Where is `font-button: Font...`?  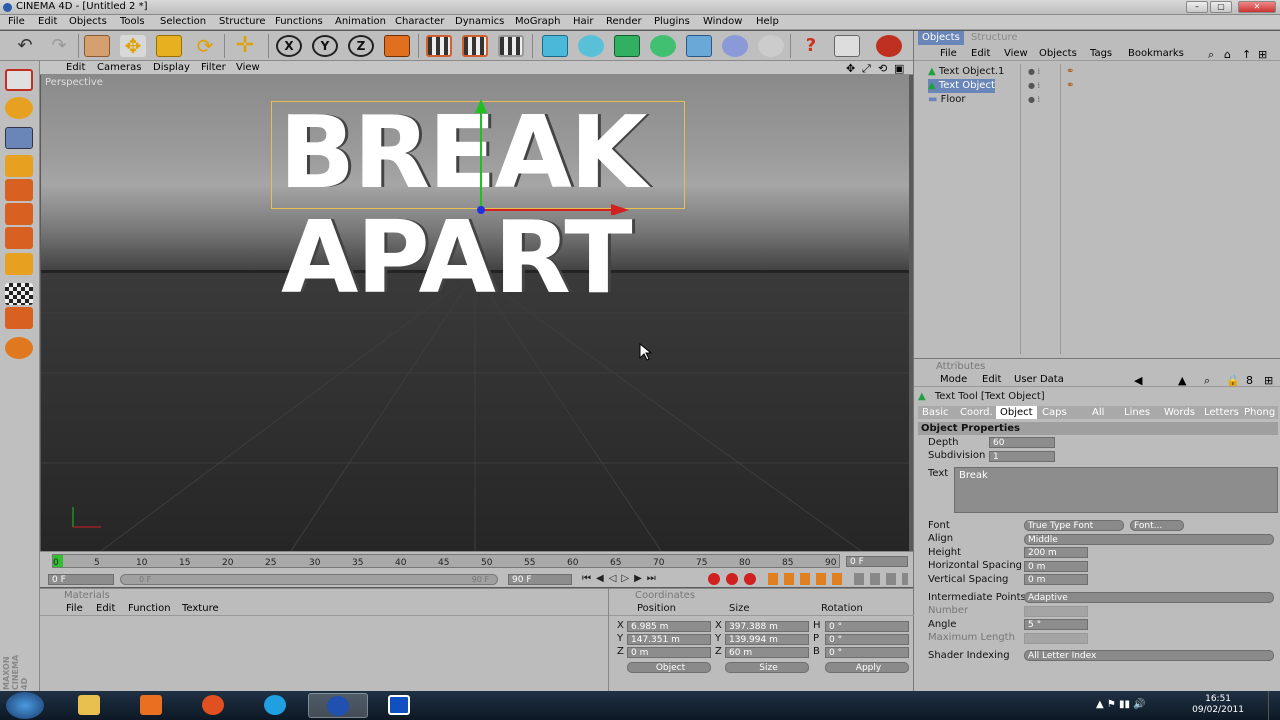
font-button: Font... is located at coordinates (1157, 525).